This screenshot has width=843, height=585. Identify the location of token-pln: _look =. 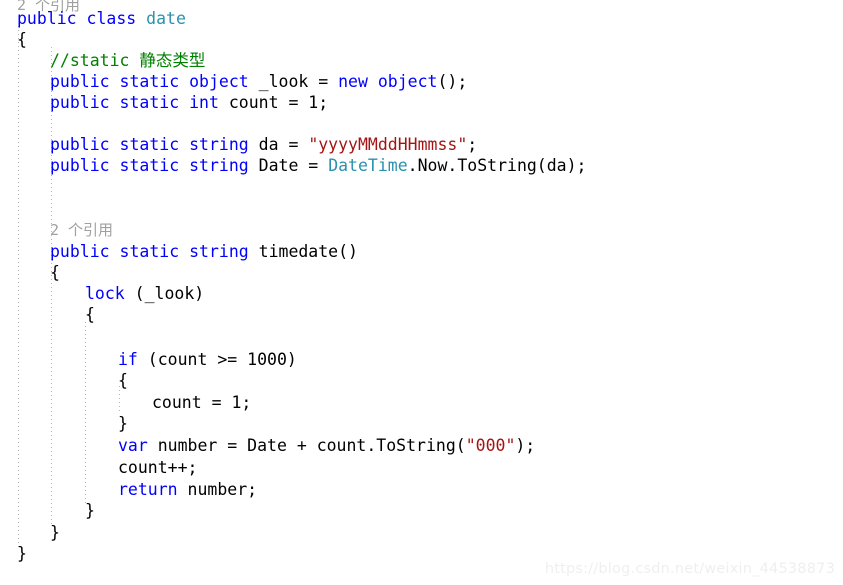
(293, 81).